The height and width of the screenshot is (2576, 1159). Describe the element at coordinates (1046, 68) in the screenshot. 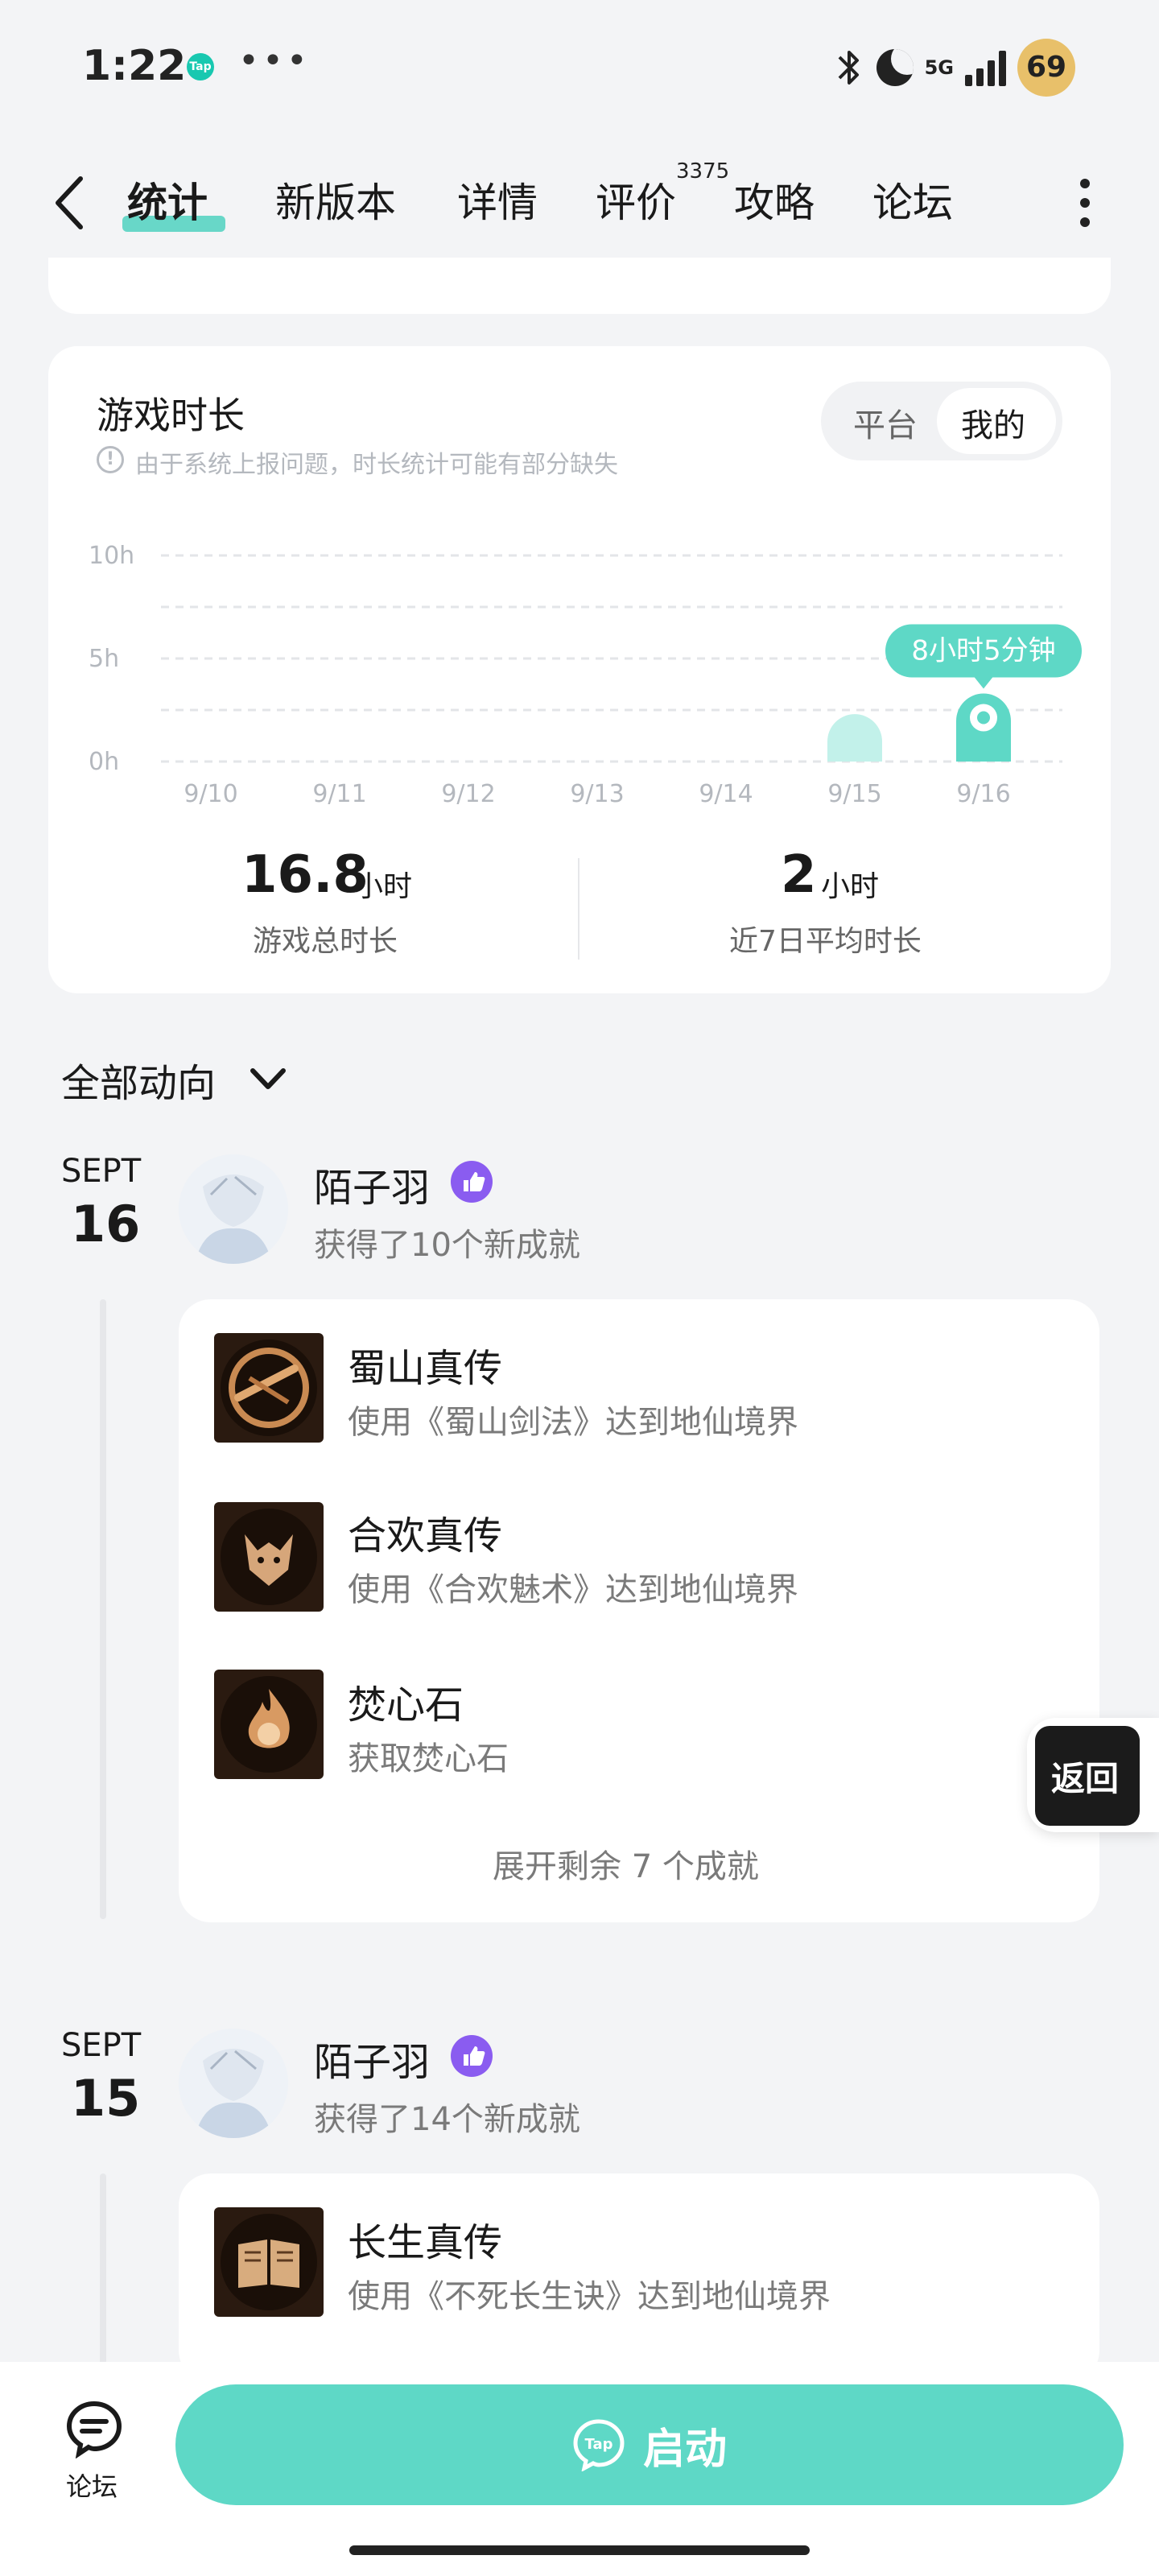

I see `battery-icon: 69` at that location.